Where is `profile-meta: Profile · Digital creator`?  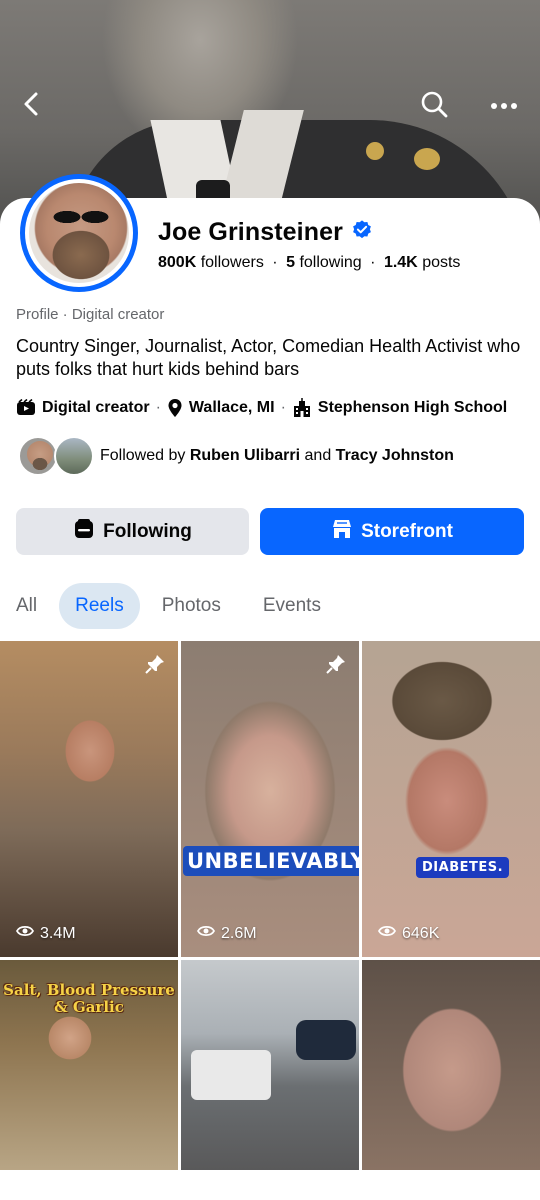
profile-meta: Profile · Digital creator is located at coordinates (90, 314).